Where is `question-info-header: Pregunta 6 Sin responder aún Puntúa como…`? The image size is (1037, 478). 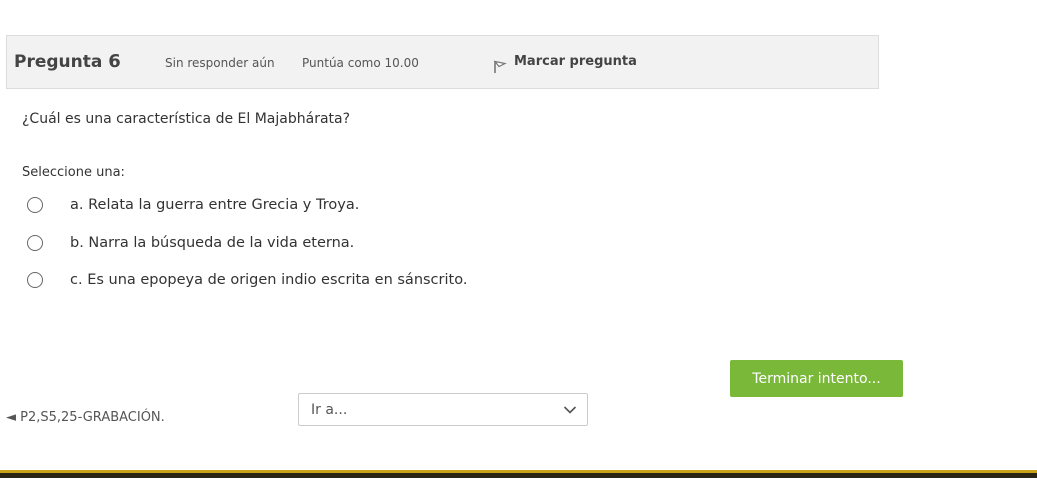 question-info-header: Pregunta 6 Sin responder aún Puntúa como… is located at coordinates (442, 62).